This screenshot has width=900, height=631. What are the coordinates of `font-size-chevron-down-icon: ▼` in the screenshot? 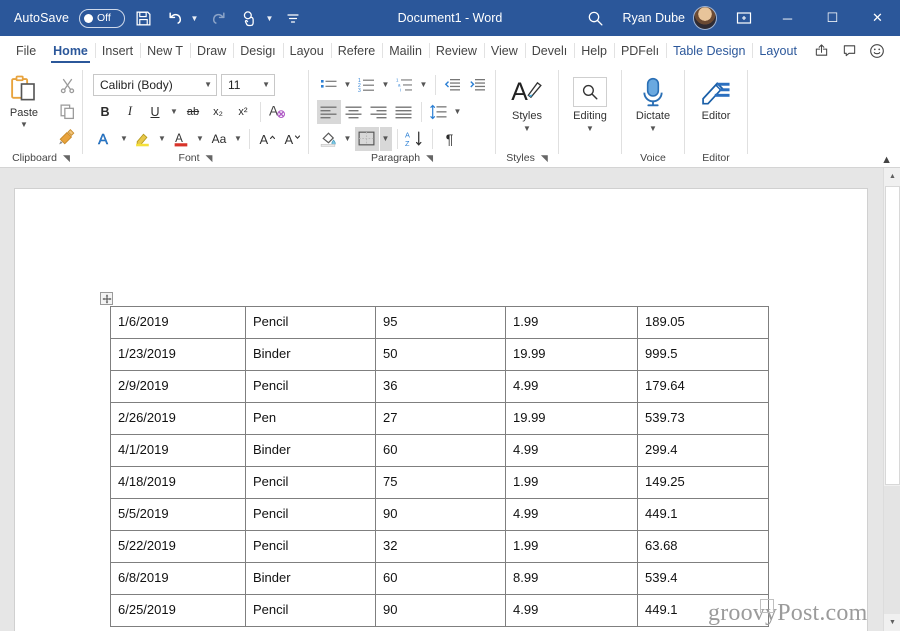 It's located at (266, 84).